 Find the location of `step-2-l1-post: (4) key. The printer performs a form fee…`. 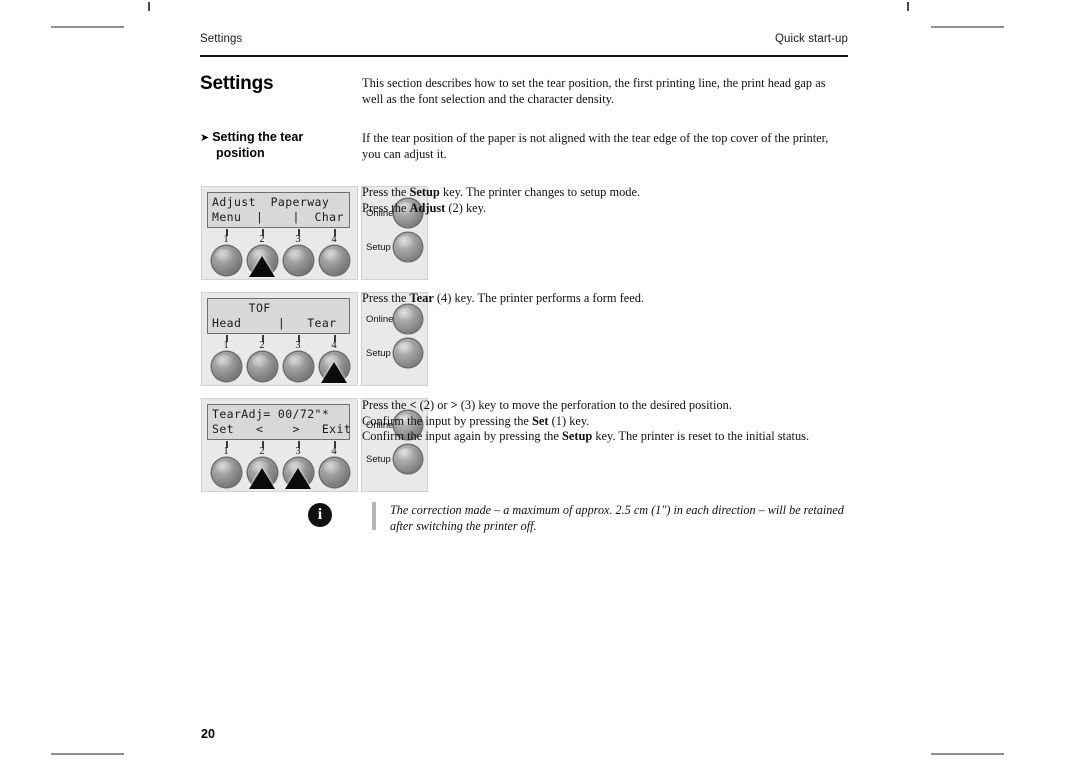

step-2-l1-post: (4) key. The printer performs a form fee… is located at coordinates (539, 298).